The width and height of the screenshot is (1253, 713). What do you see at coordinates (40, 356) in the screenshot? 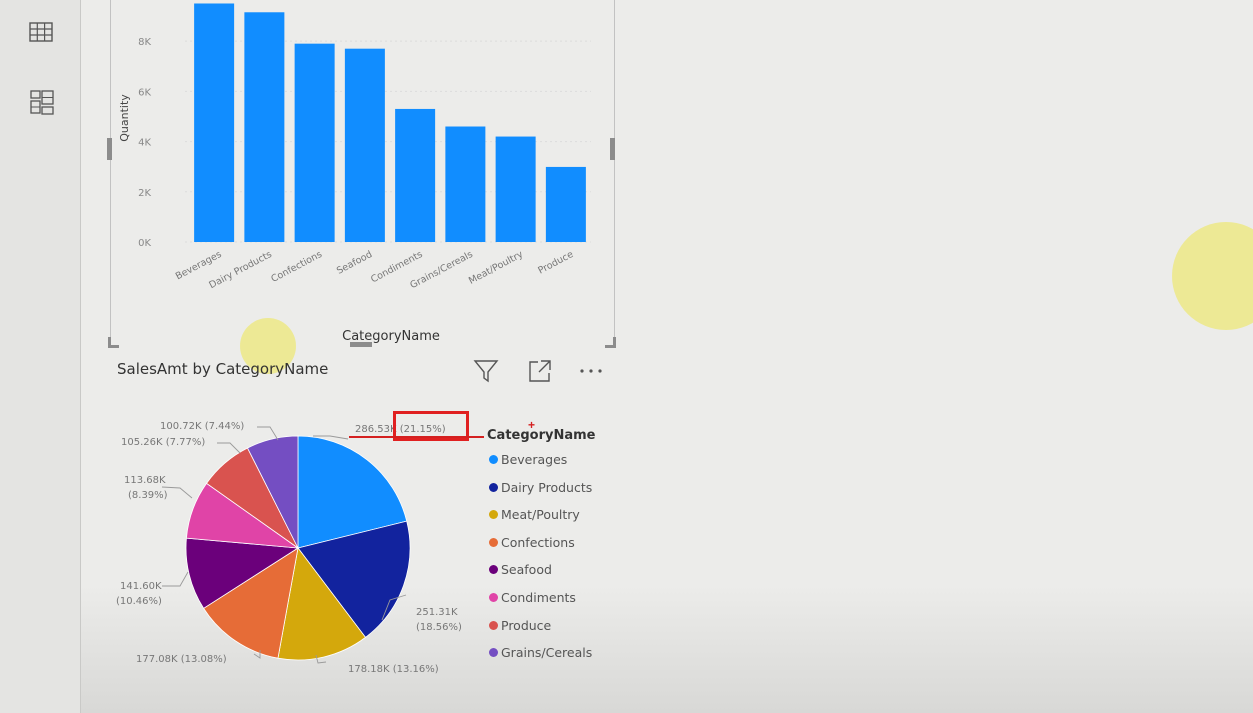
I see `left-sidebar` at bounding box center [40, 356].